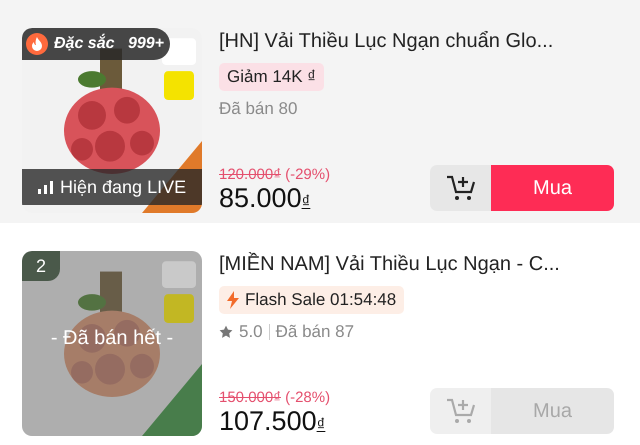  Describe the element at coordinates (552, 188) in the screenshot. I see `buy-button: Mua` at that location.